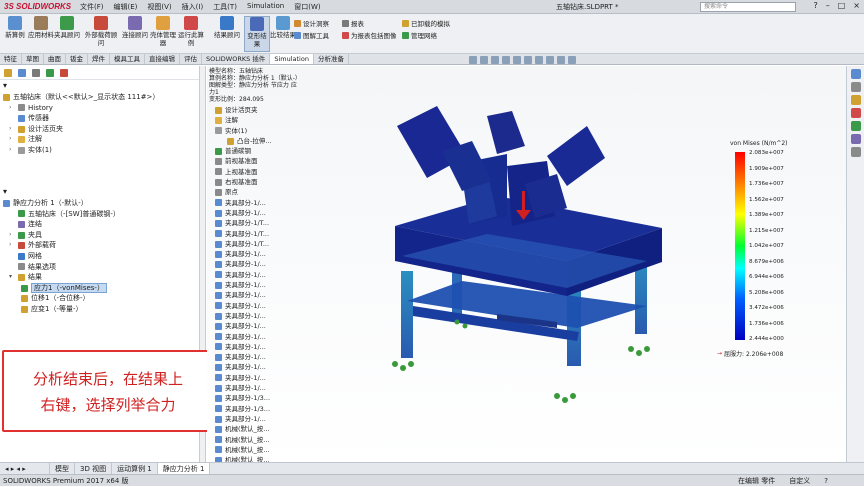  What do you see at coordinates (528, 60) in the screenshot?
I see `display-style-icon` at bounding box center [528, 60].